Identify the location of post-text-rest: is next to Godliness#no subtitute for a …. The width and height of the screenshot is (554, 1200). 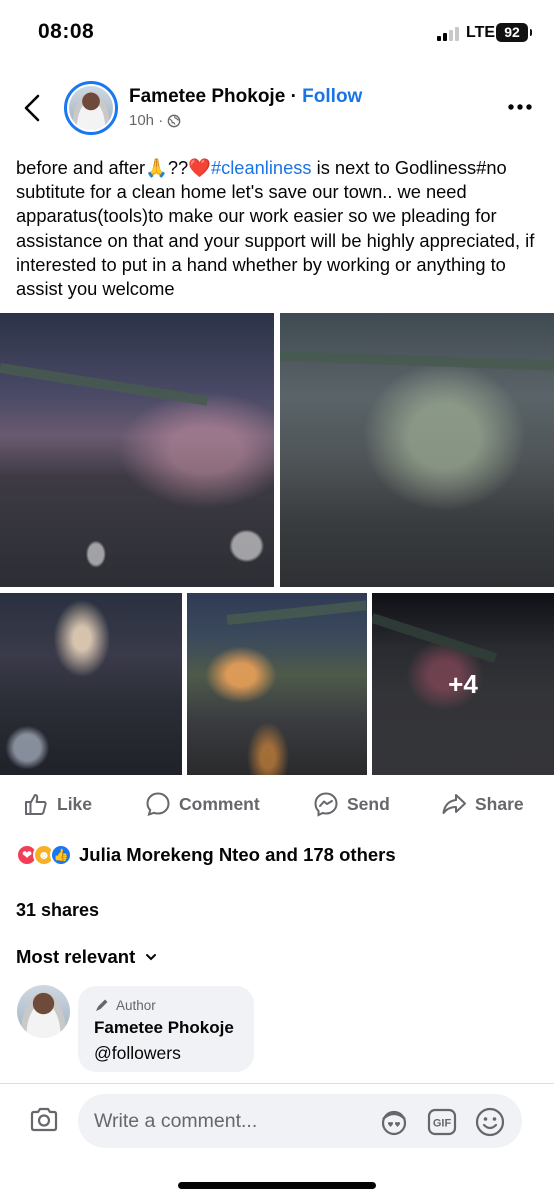
(275, 228).